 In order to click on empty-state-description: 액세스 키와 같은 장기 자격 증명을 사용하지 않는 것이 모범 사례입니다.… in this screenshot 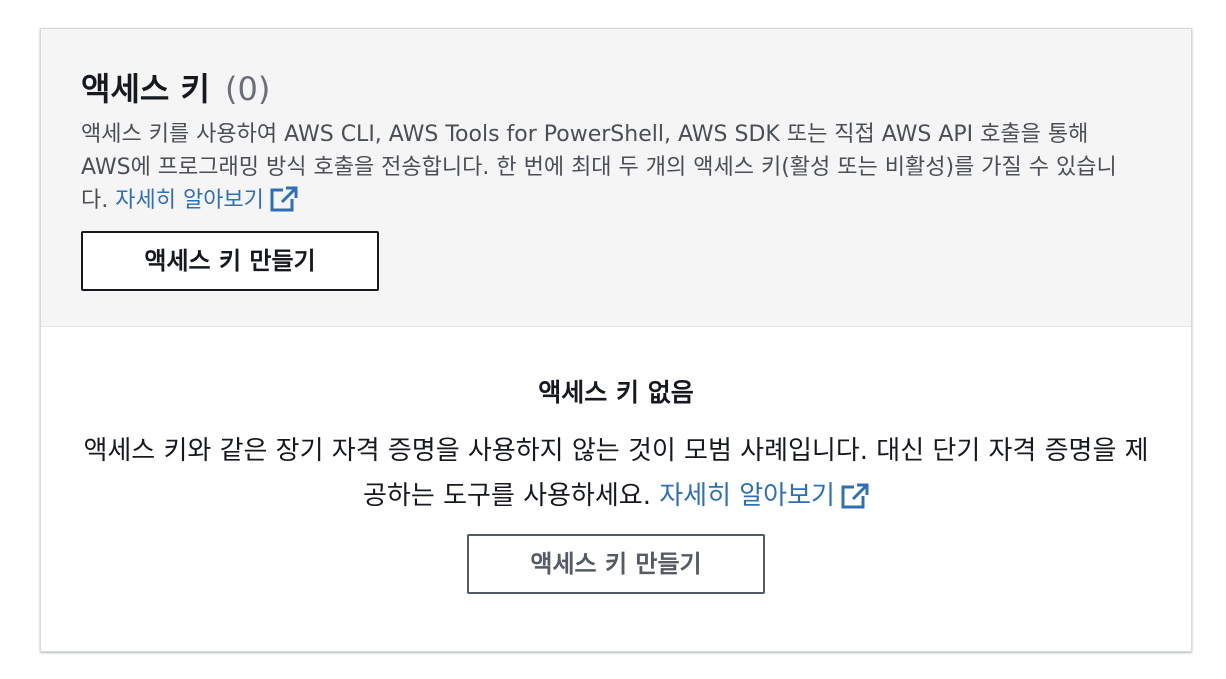, I will do `click(616, 474)`.